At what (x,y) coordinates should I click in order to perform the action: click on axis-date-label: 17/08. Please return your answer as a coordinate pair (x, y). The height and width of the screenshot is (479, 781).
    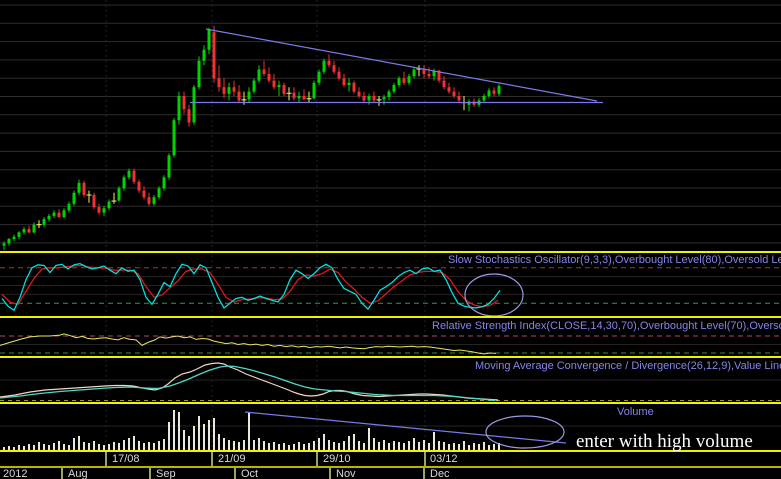
    Looking at the image, I should click on (126, 459).